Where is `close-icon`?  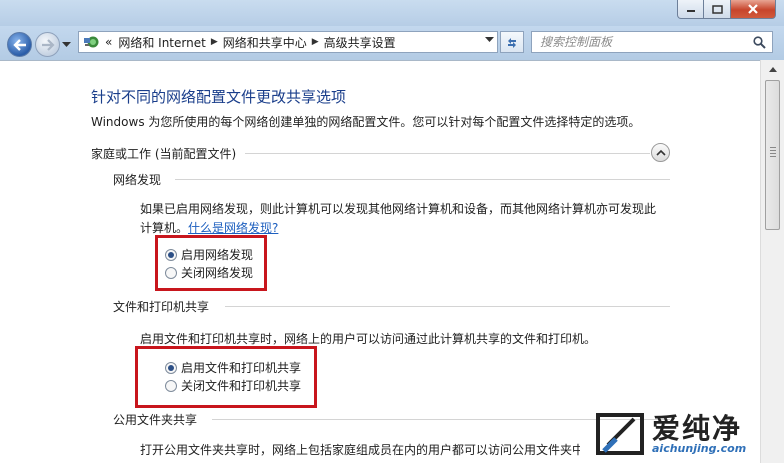 close-icon is located at coordinates (753, 9).